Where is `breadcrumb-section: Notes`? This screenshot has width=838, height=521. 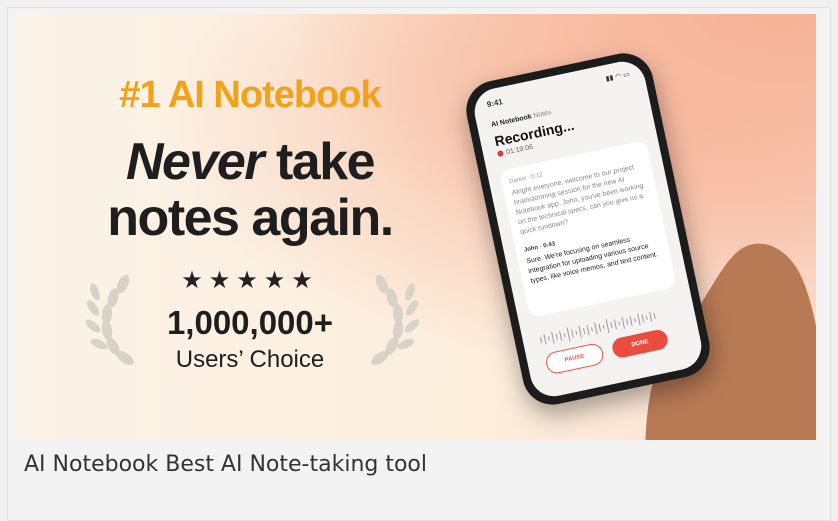
breadcrumb-section: Notes is located at coordinates (542, 114).